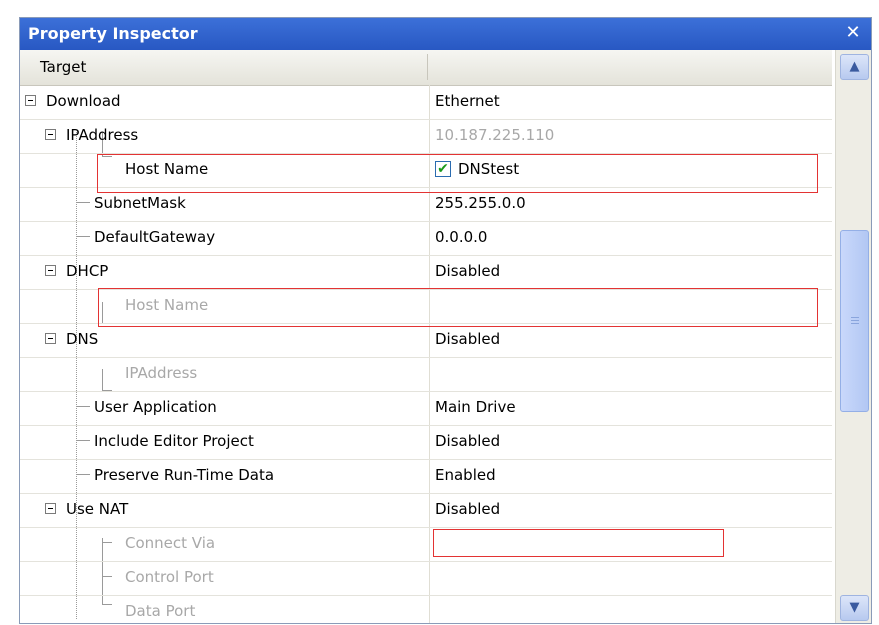  I want to click on property-value: Main Drive, so click(475, 407).